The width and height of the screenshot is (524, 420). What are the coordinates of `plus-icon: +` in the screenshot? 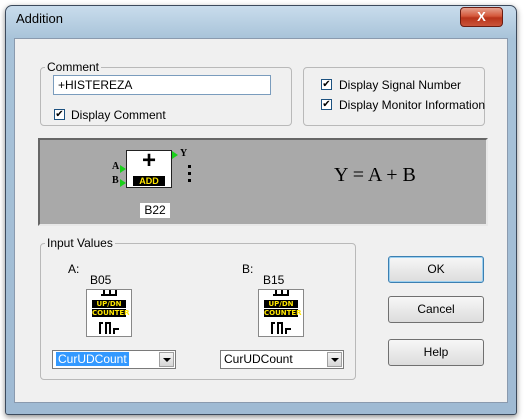 It's located at (148, 160).